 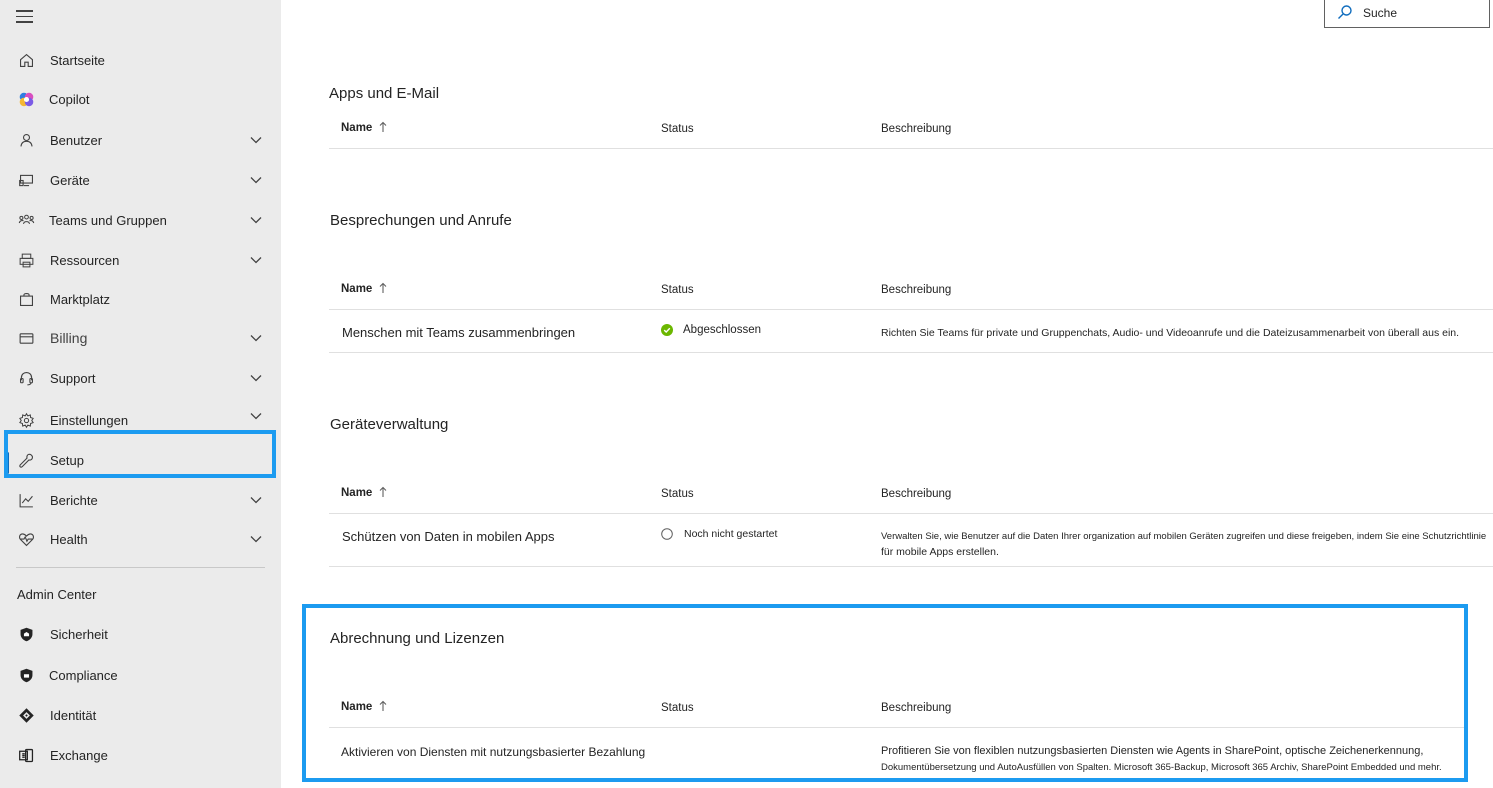 I want to click on section-title-meetings: Besprechungen und Anrufe, so click(x=421, y=220).